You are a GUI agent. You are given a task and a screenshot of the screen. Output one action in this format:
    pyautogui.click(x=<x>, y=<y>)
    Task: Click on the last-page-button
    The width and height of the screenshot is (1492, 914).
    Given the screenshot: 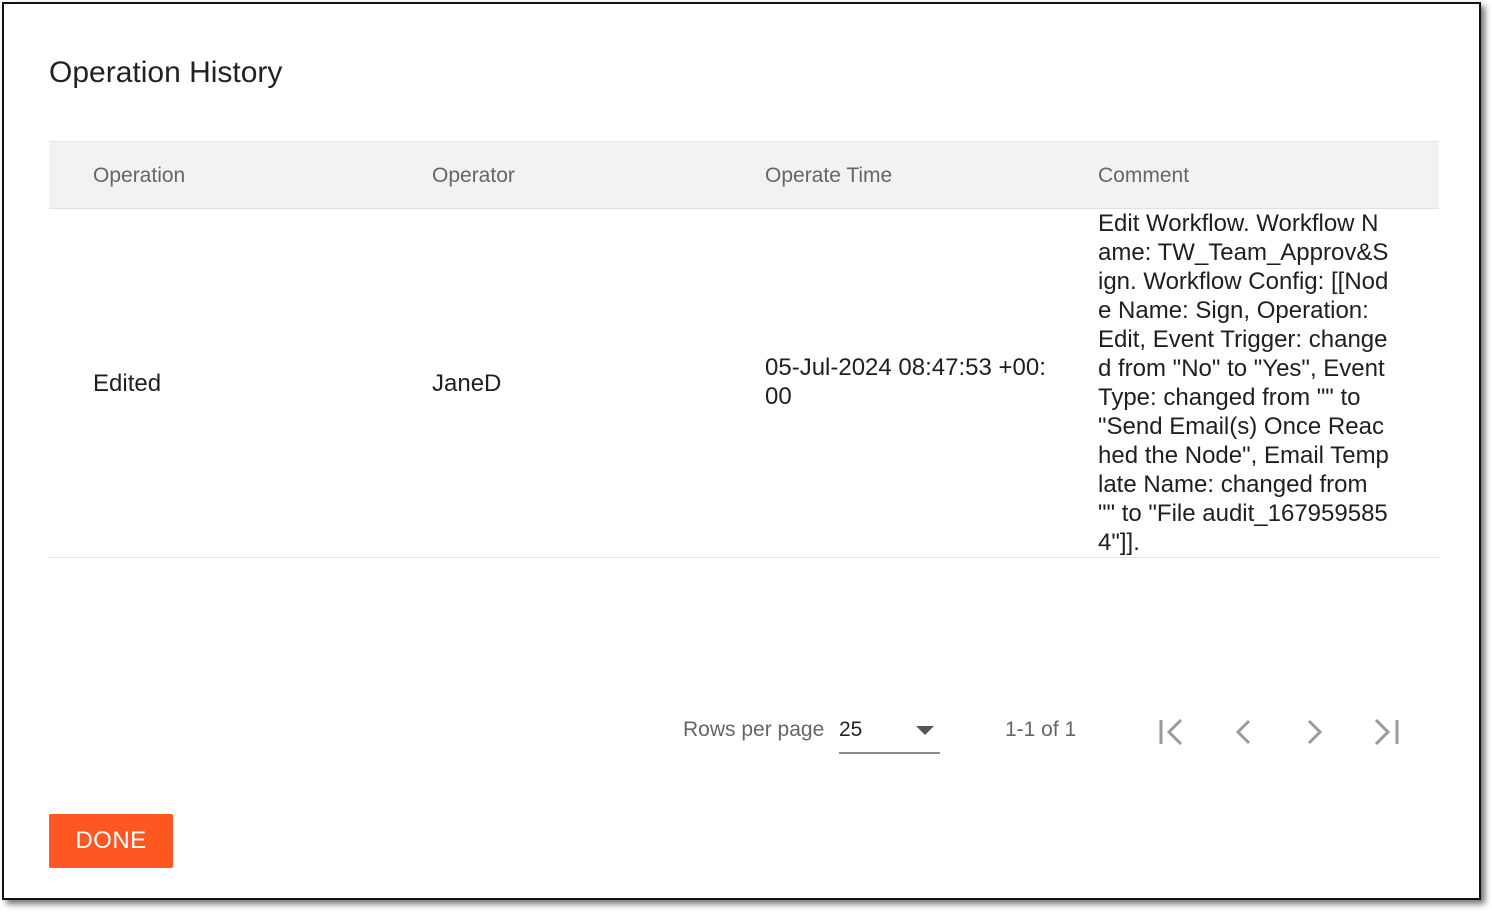 What is the action you would take?
    pyautogui.click(x=1387, y=732)
    